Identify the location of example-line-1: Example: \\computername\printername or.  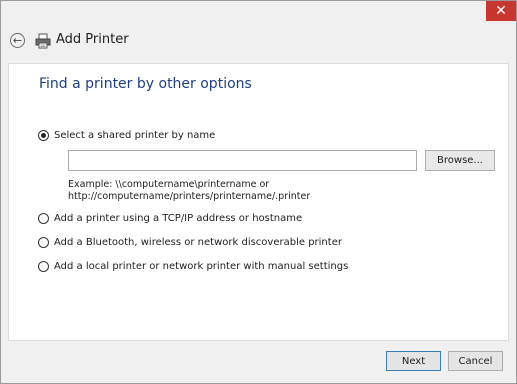
(169, 184).